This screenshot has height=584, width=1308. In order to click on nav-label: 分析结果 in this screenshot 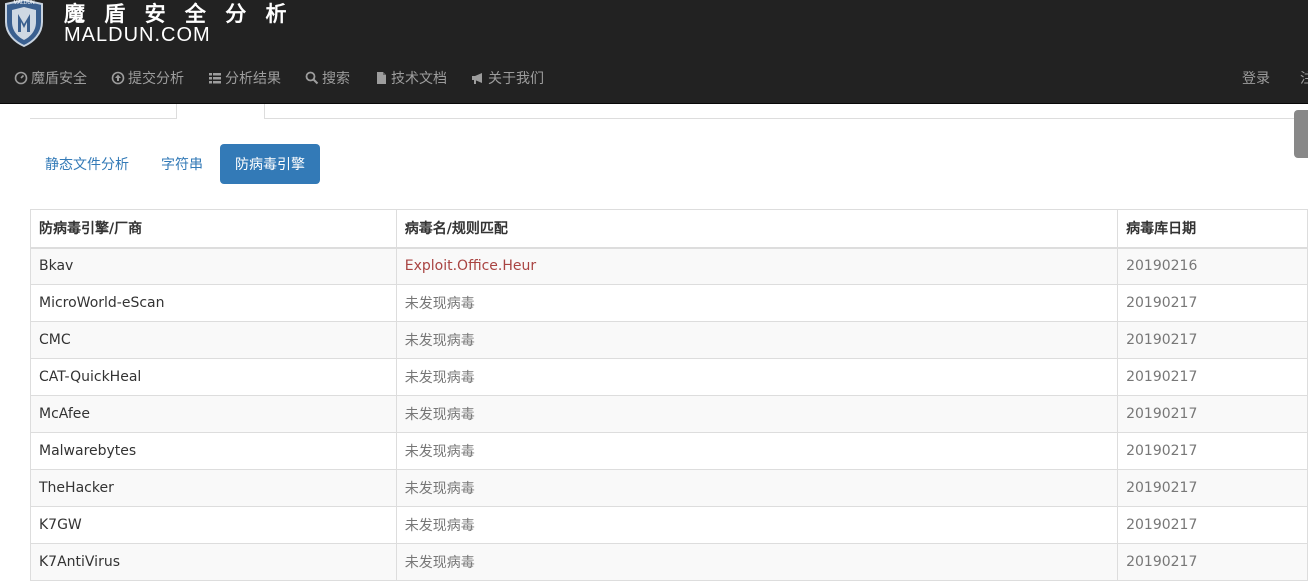, I will do `click(253, 79)`.